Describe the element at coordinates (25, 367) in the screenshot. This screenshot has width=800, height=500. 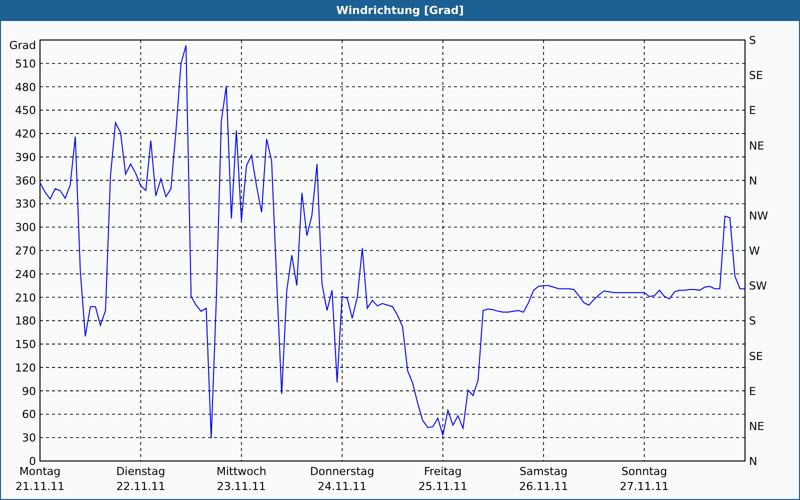
I see `y-tick-label: 120` at that location.